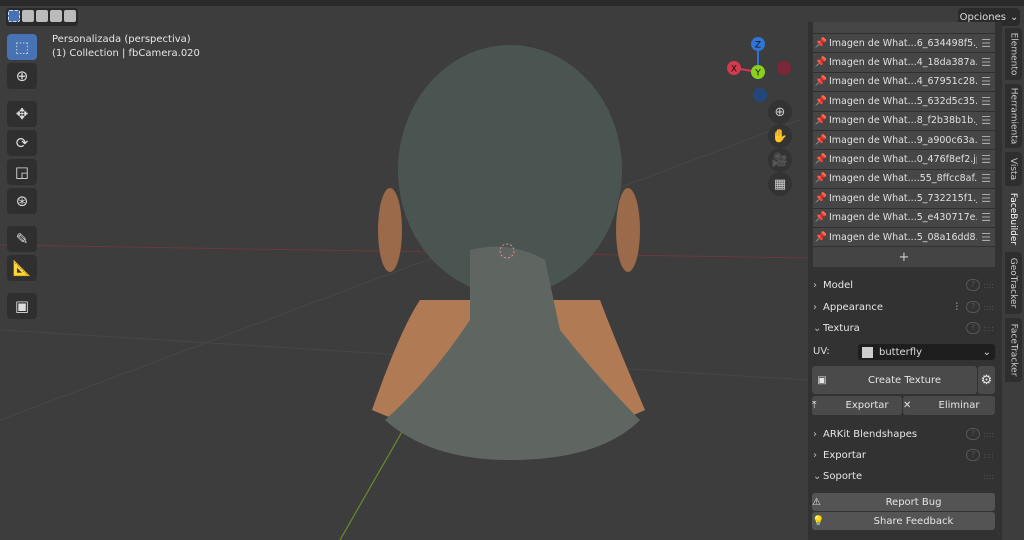 The height and width of the screenshot is (540, 1024). Describe the element at coordinates (904, 285) in the screenshot. I see `section-model: › Model?::::` at that location.